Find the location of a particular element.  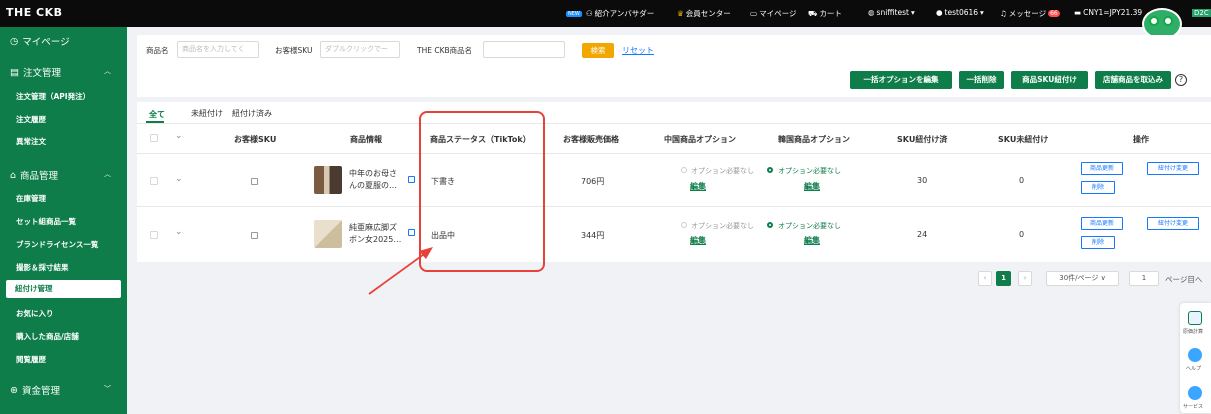

sidebar-item-order-history: 注文履歴 is located at coordinates (79, 119).